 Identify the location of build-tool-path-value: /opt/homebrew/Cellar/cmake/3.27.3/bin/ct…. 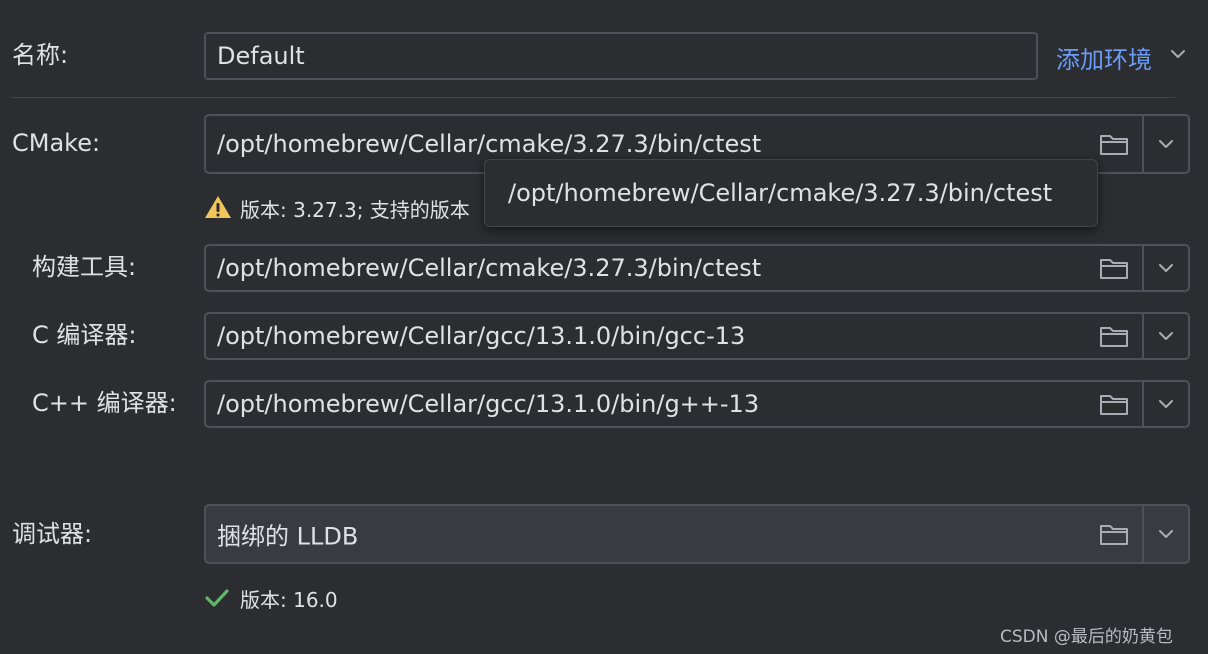
(489, 268).